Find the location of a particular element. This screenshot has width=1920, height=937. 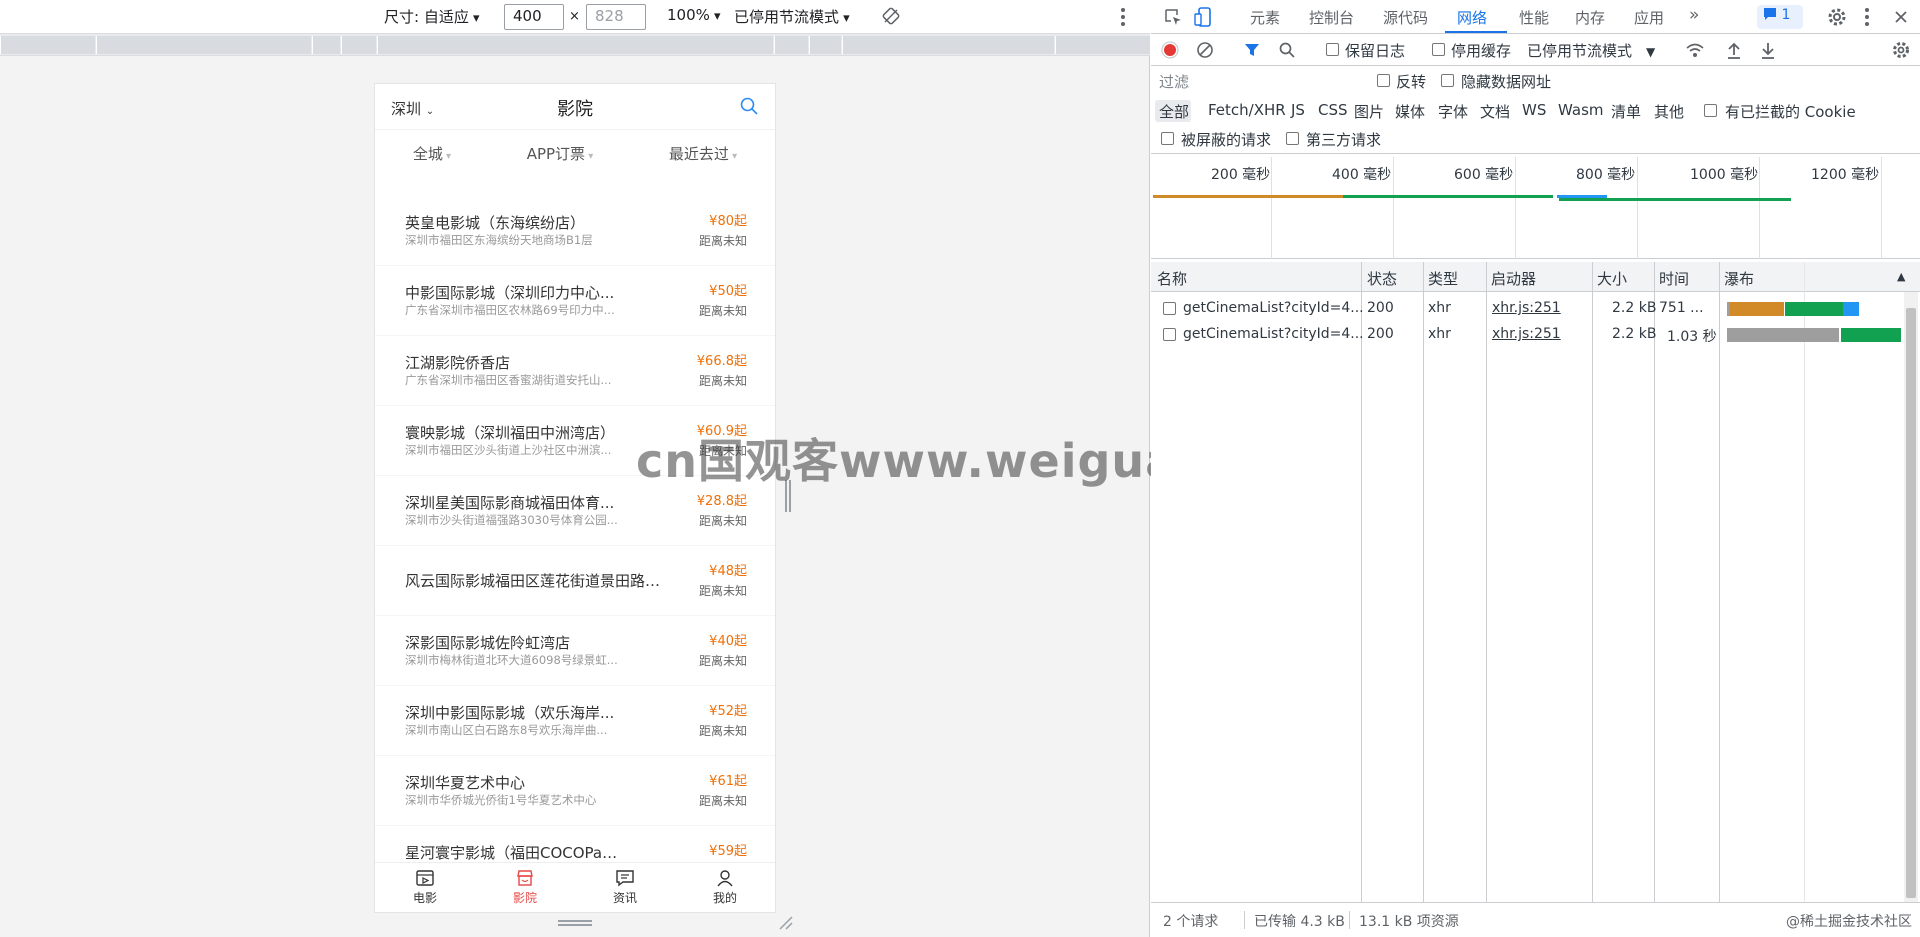

tab-memory: 内存 is located at coordinates (1590, 17).